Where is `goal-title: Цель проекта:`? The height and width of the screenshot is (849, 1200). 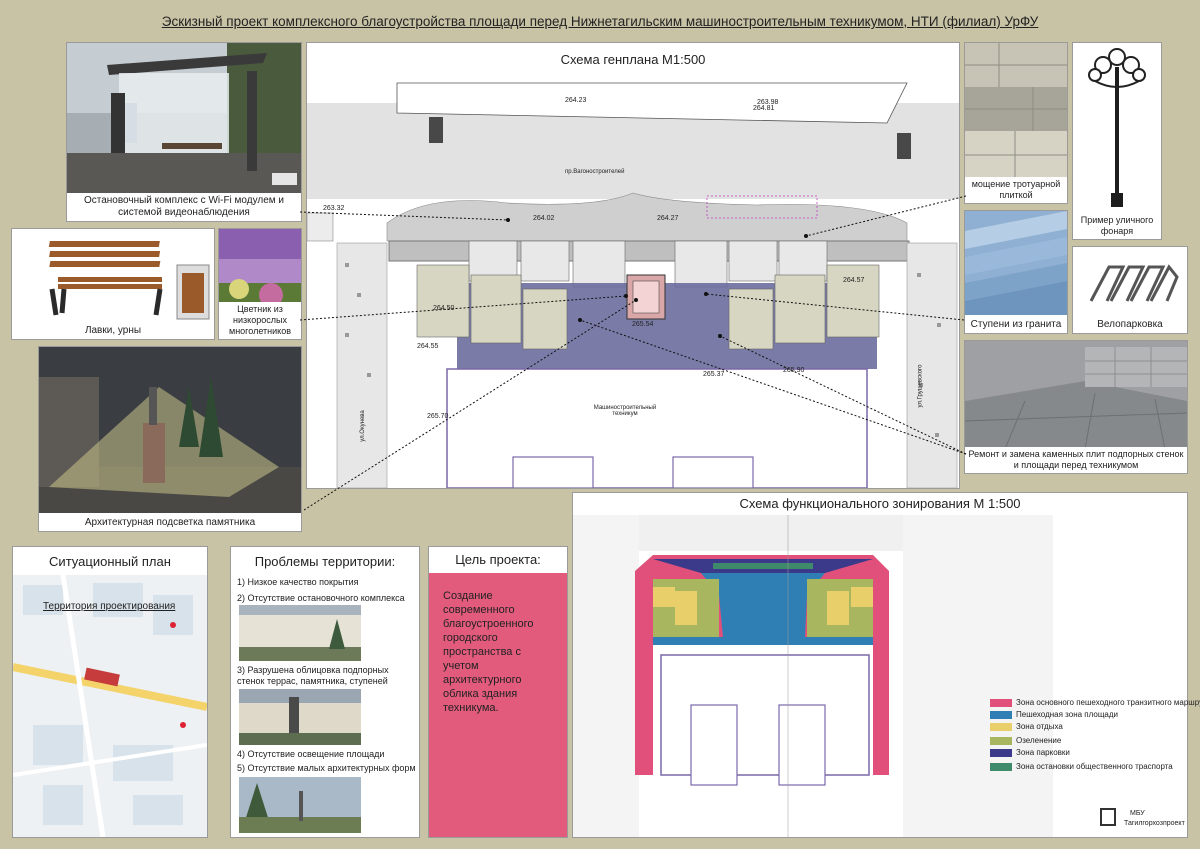 goal-title: Цель проекта: is located at coordinates (498, 560).